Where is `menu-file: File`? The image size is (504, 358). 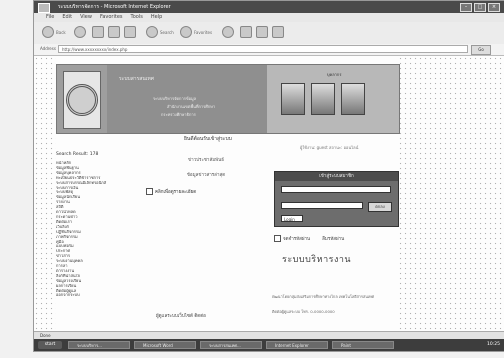
menu-file: File is located at coordinates (50, 17).